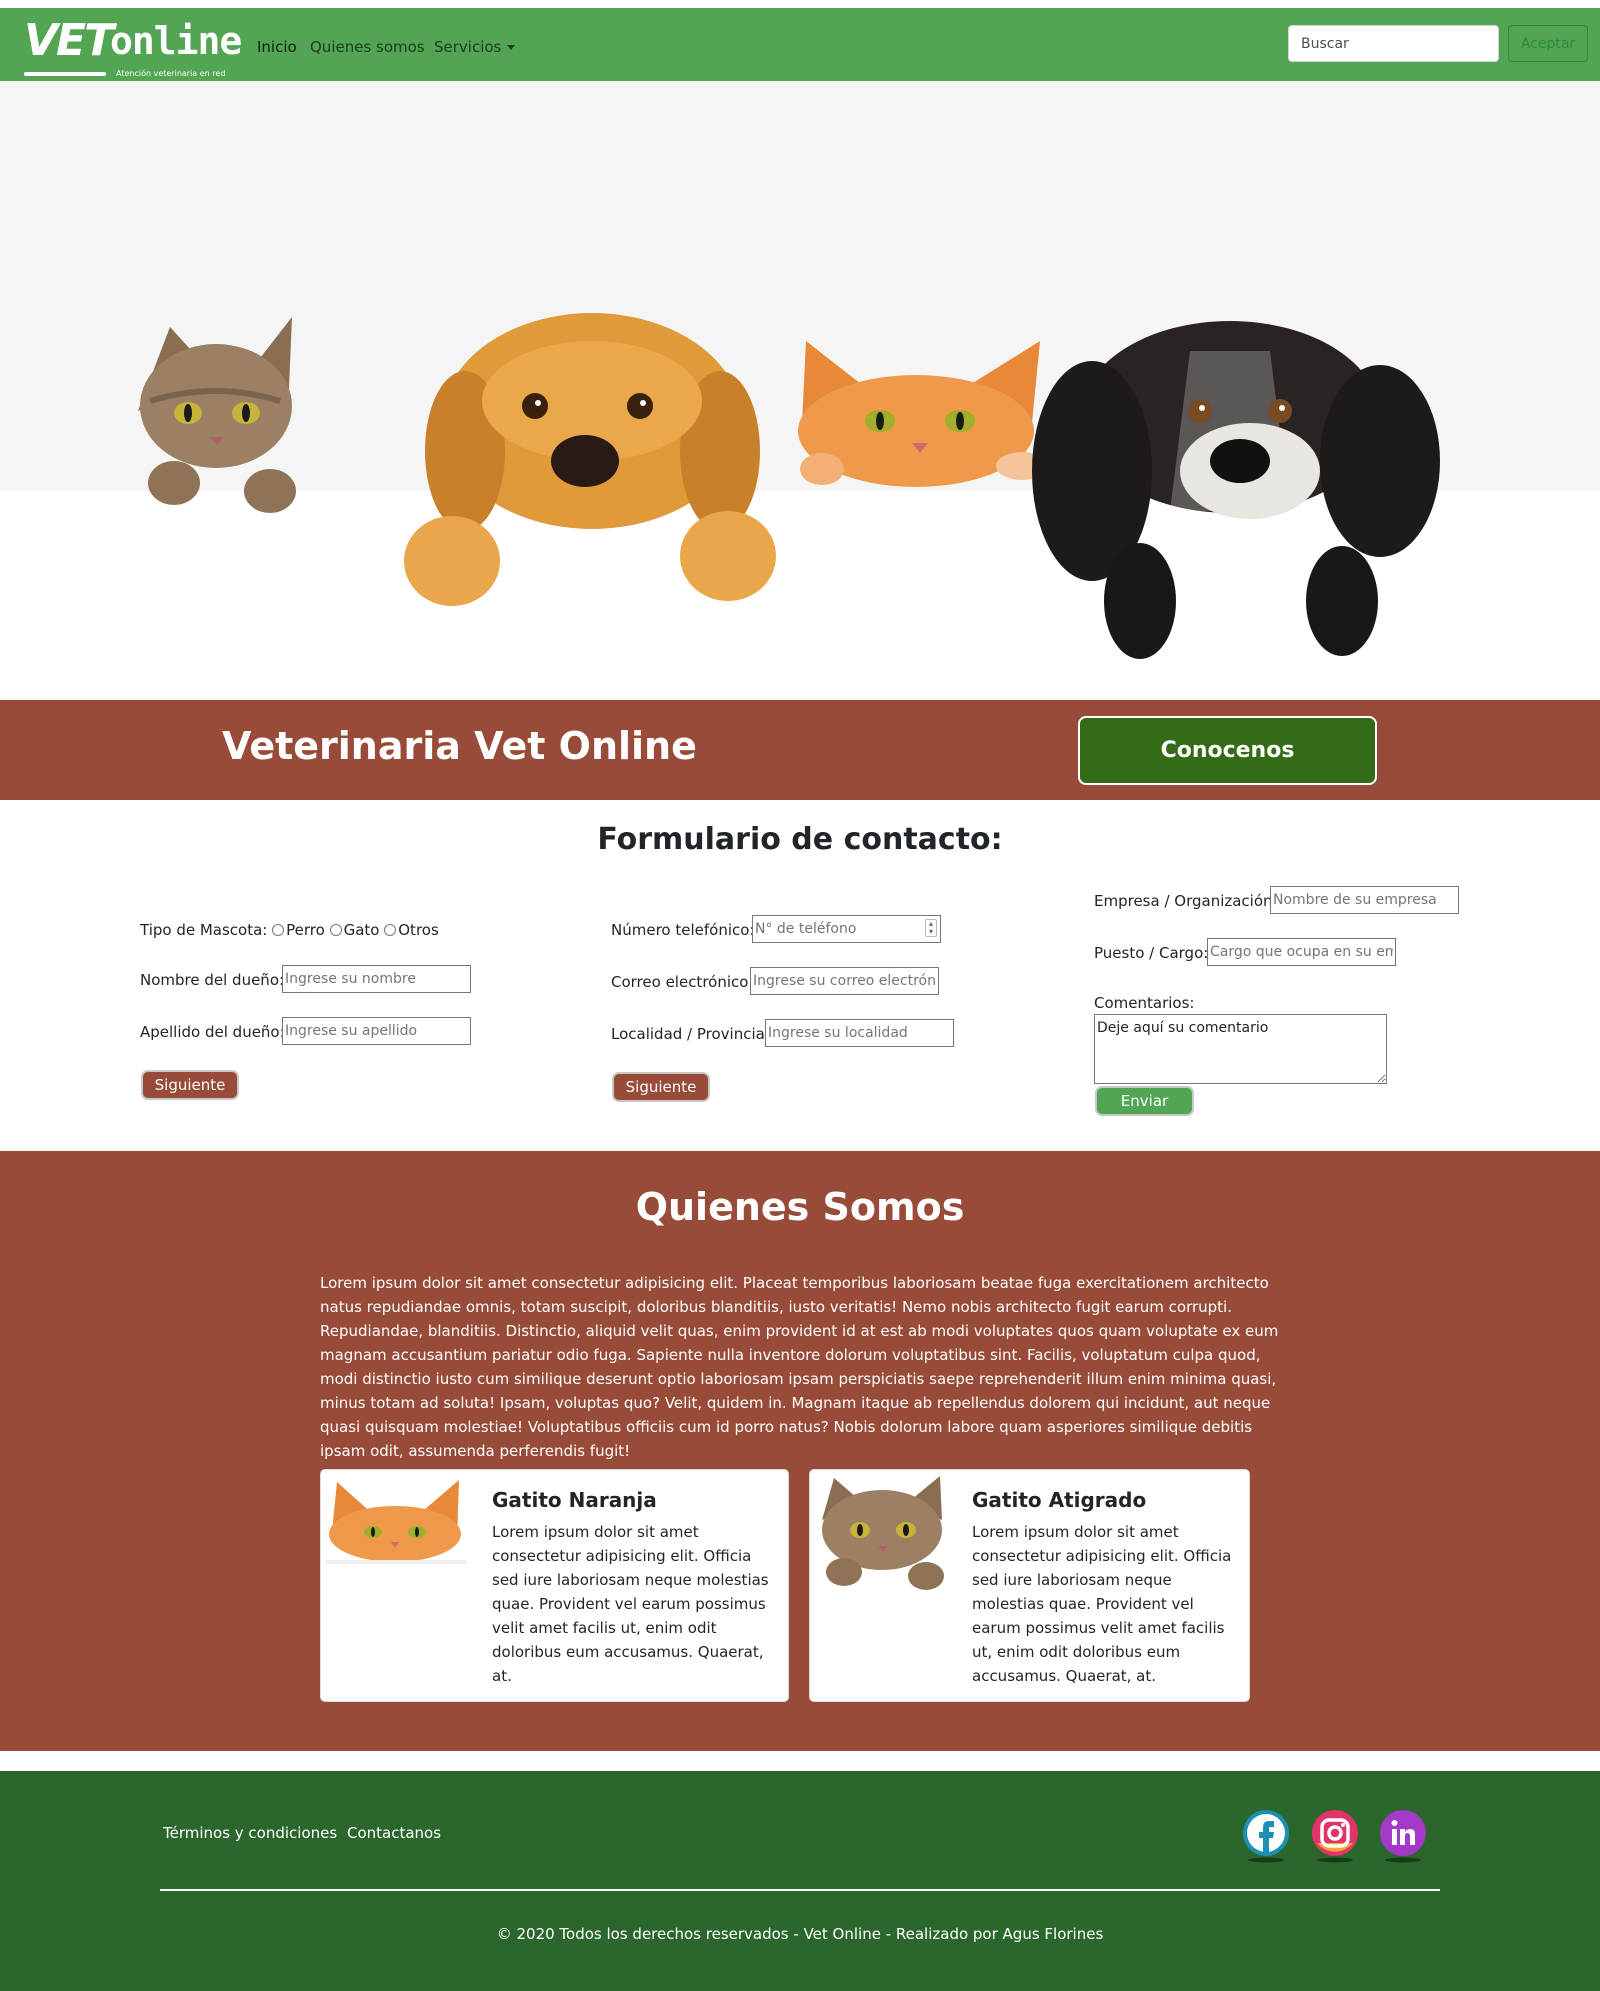 The height and width of the screenshot is (1991, 1600). What do you see at coordinates (511, 47) in the screenshot?
I see `caret-down-icon` at bounding box center [511, 47].